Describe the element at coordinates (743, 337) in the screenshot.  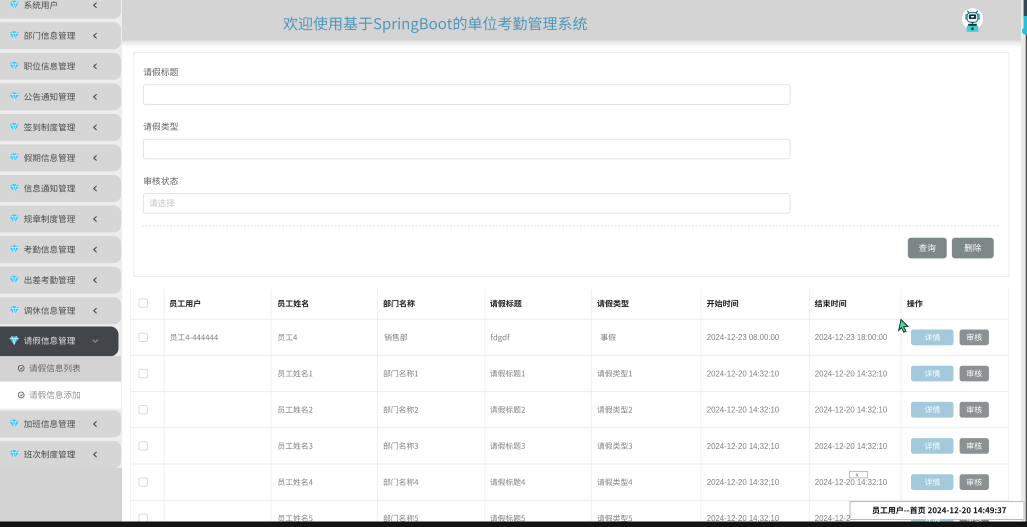
I see `svg-text: 2024-12-23 08:00:00` at that location.